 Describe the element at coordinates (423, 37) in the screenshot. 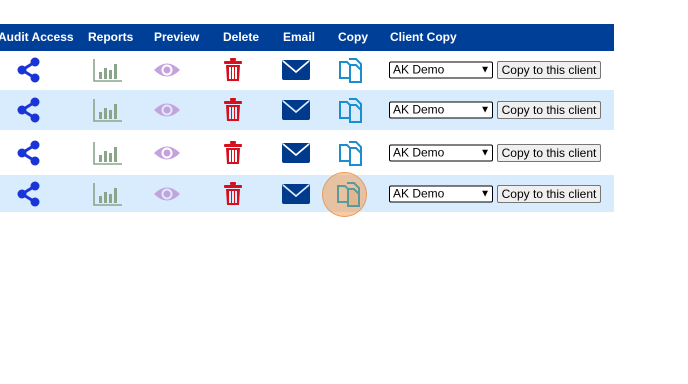

I see `col-client-copy: Client Copy` at that location.